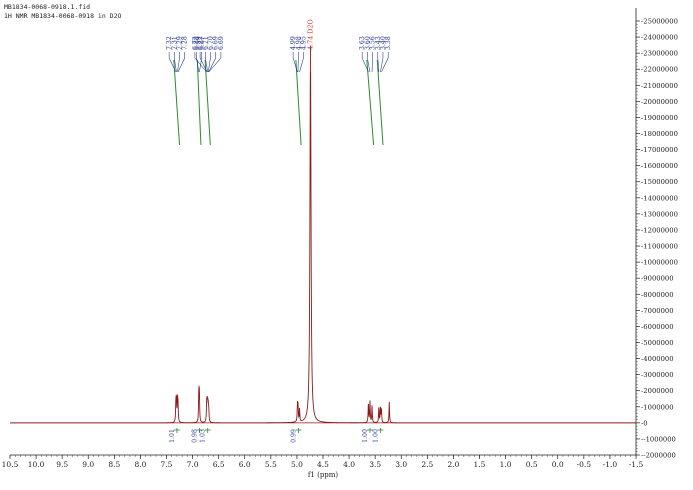 The height and width of the screenshot is (490, 693). I want to click on y-tick-label: -9000000, so click(657, 279).